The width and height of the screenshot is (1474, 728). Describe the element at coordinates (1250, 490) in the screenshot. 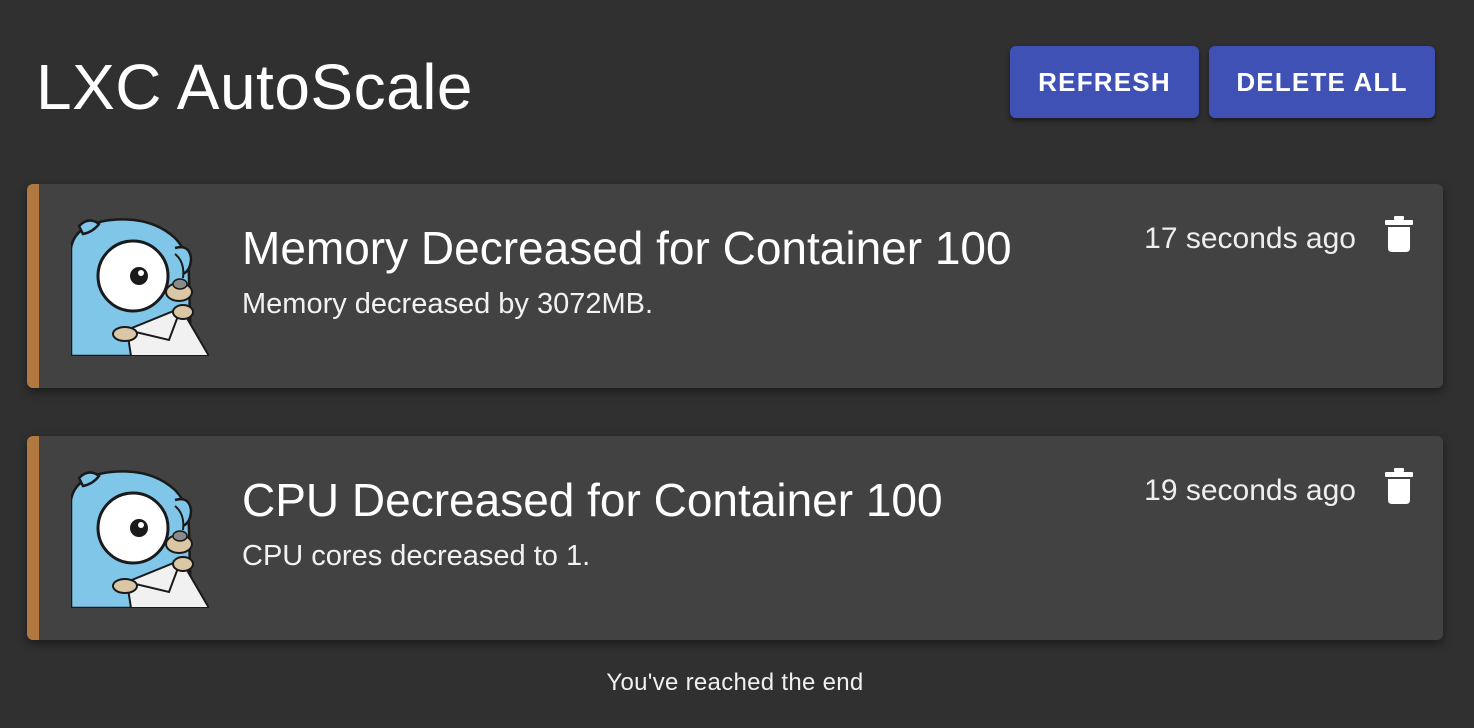

I see `notification-timestamp: 19 seconds ago` at that location.